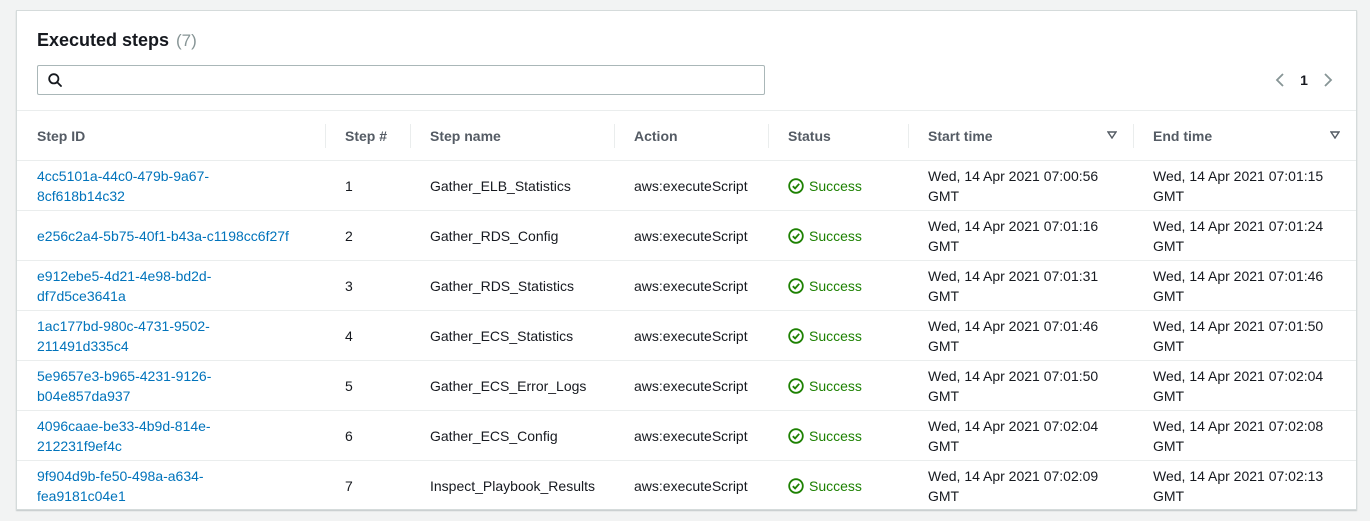 This screenshot has width=1370, height=521. Describe the element at coordinates (656, 135) in the screenshot. I see `column-label: Action` at that location.